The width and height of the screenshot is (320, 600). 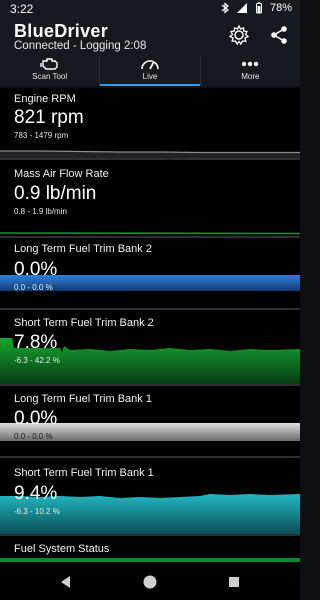 I want to click on bluetooth-icon, so click(x=225, y=8).